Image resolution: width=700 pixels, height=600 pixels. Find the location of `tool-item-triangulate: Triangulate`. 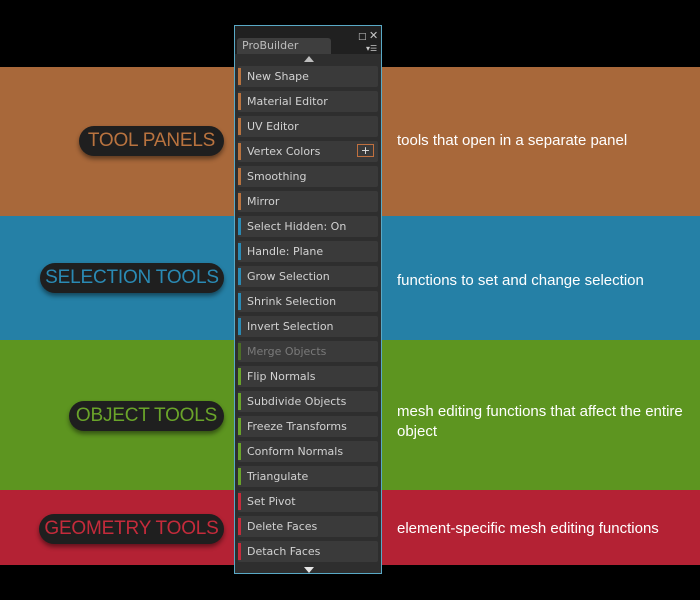

tool-item-triangulate: Triangulate is located at coordinates (308, 476).